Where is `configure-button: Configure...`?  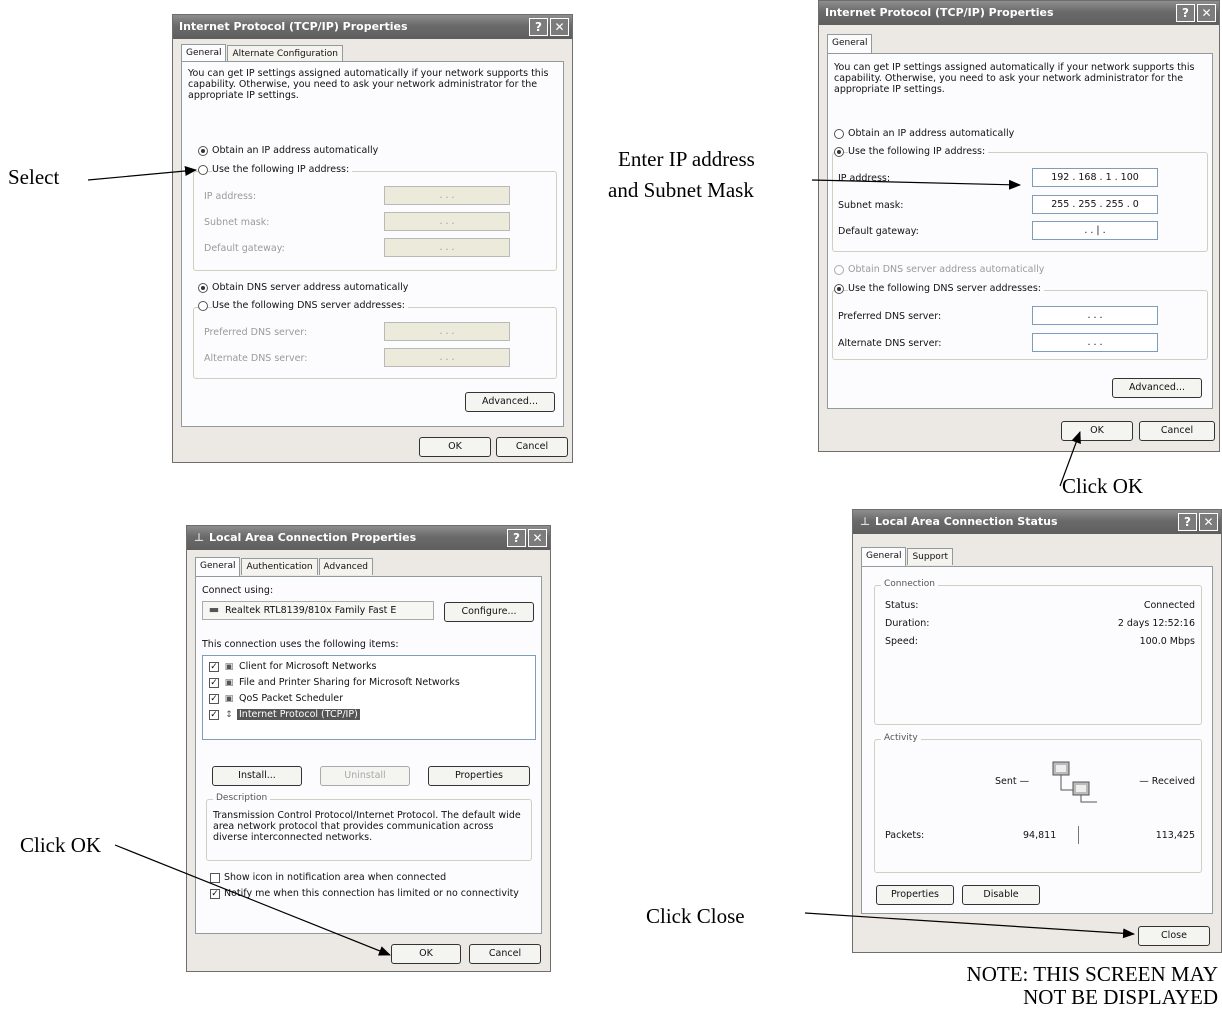 configure-button: Configure... is located at coordinates (489, 612).